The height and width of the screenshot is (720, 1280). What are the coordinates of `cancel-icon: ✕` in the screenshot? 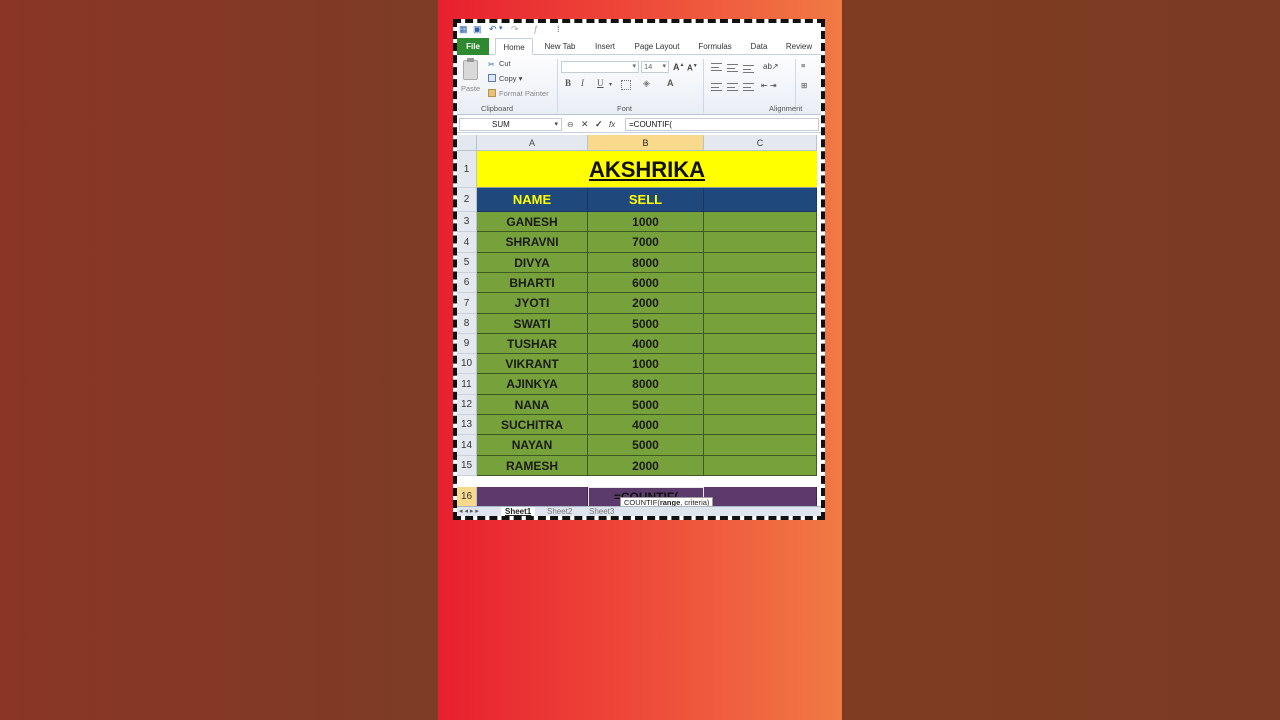 It's located at (585, 124).